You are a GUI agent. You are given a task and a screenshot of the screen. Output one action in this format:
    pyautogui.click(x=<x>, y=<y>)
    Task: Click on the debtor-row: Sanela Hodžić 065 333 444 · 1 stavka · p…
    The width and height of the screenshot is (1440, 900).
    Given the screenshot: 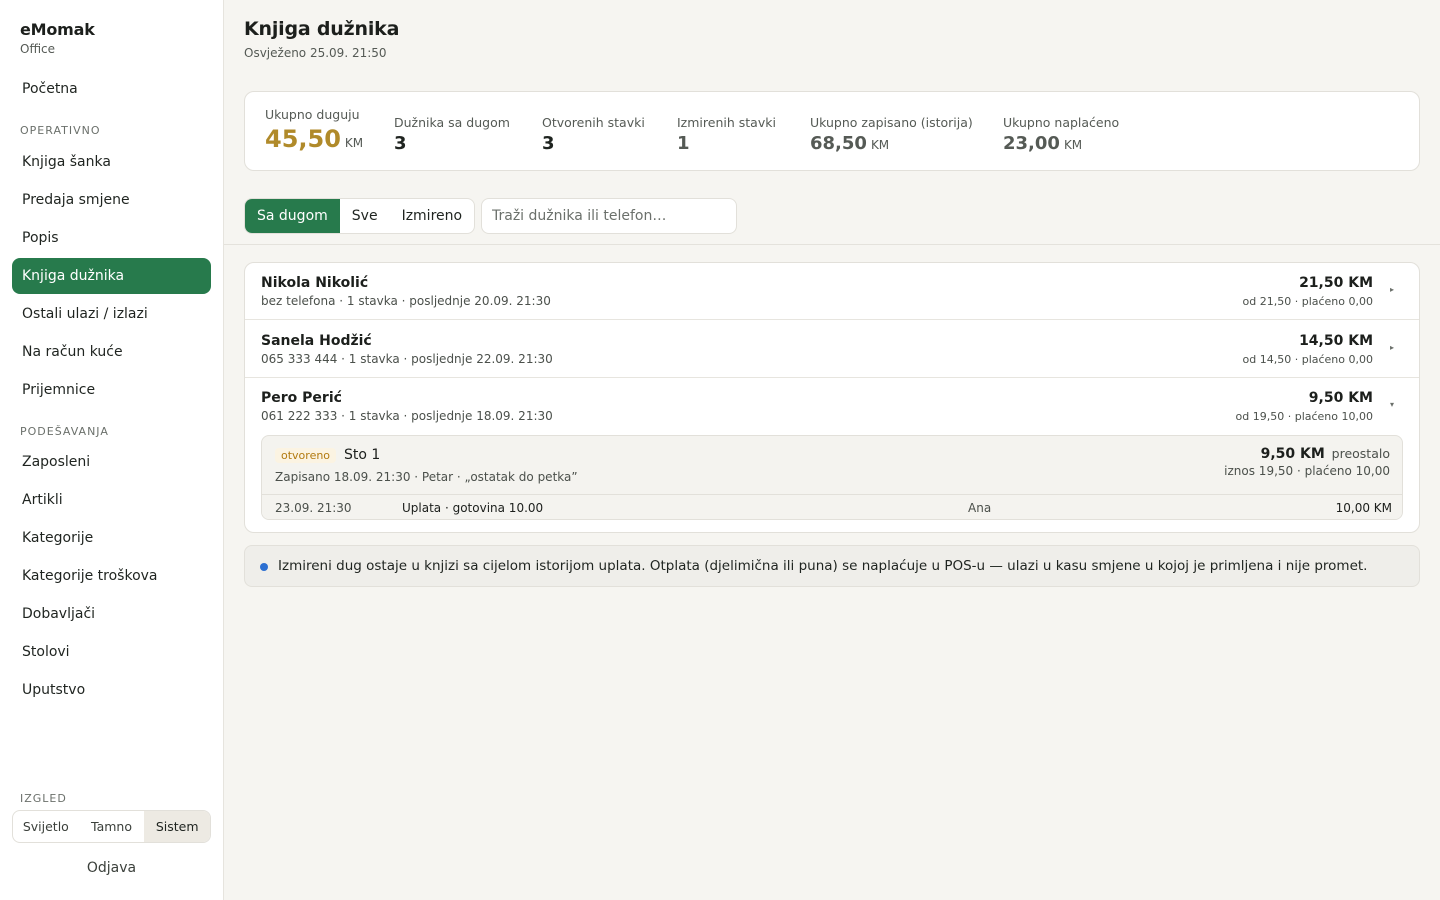 What is the action you would take?
    pyautogui.click(x=832, y=349)
    